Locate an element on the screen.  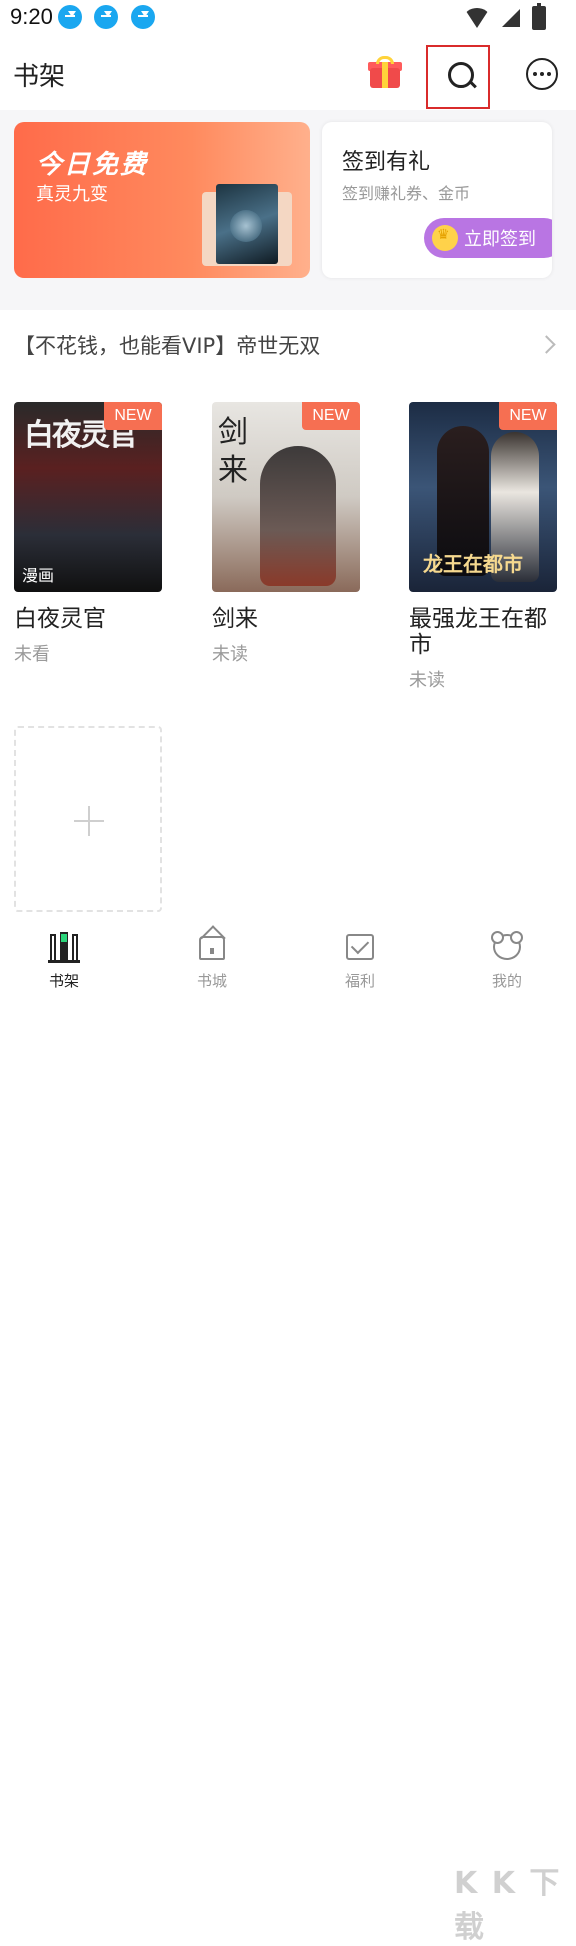
checkin-button: 立即签到 is located at coordinates (488, 238).